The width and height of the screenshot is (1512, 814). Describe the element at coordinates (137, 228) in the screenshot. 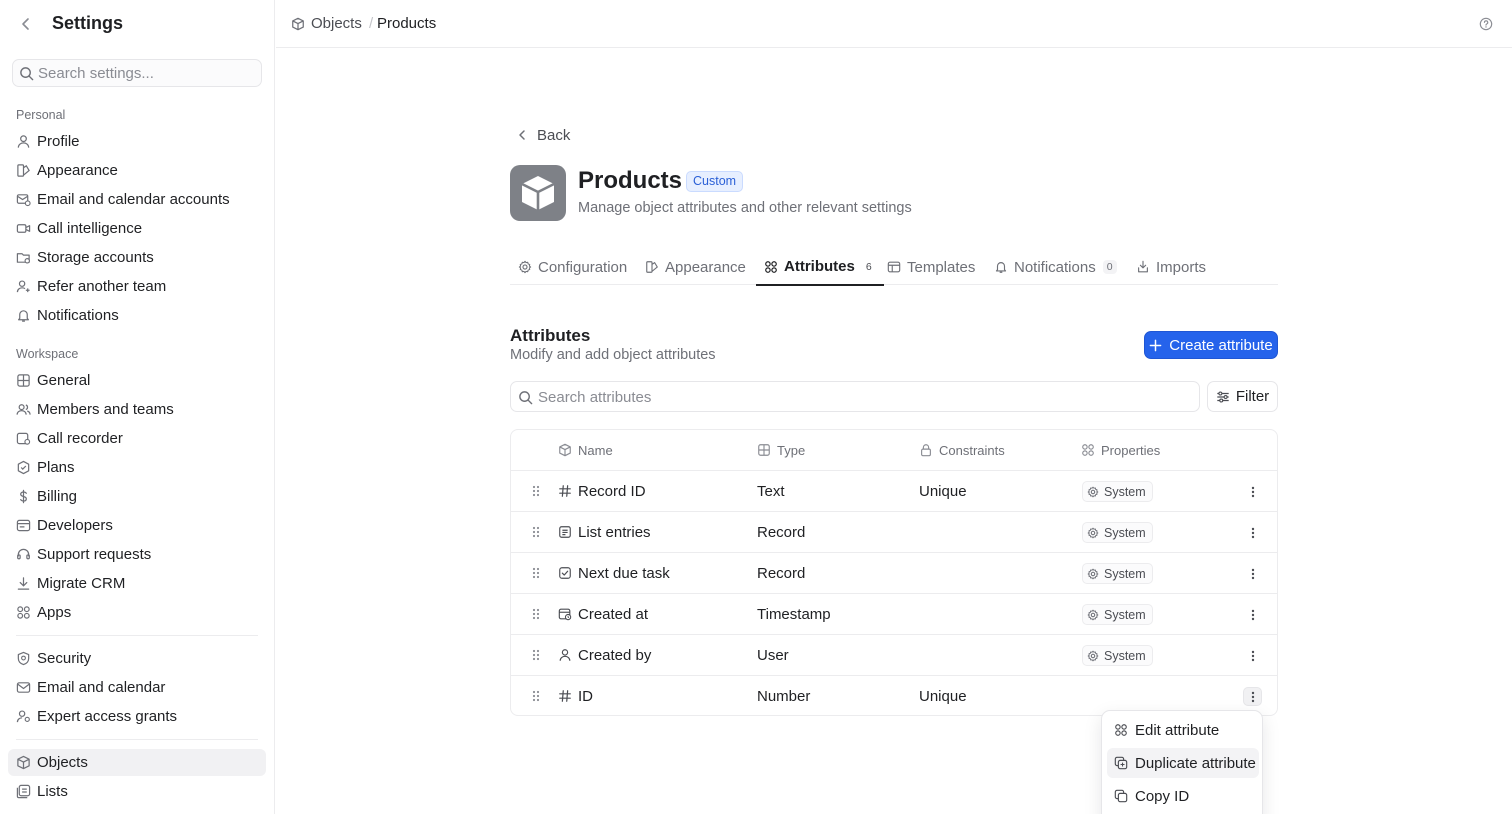

I see `sidebar-item-call-intelligence: Call intelligence` at that location.